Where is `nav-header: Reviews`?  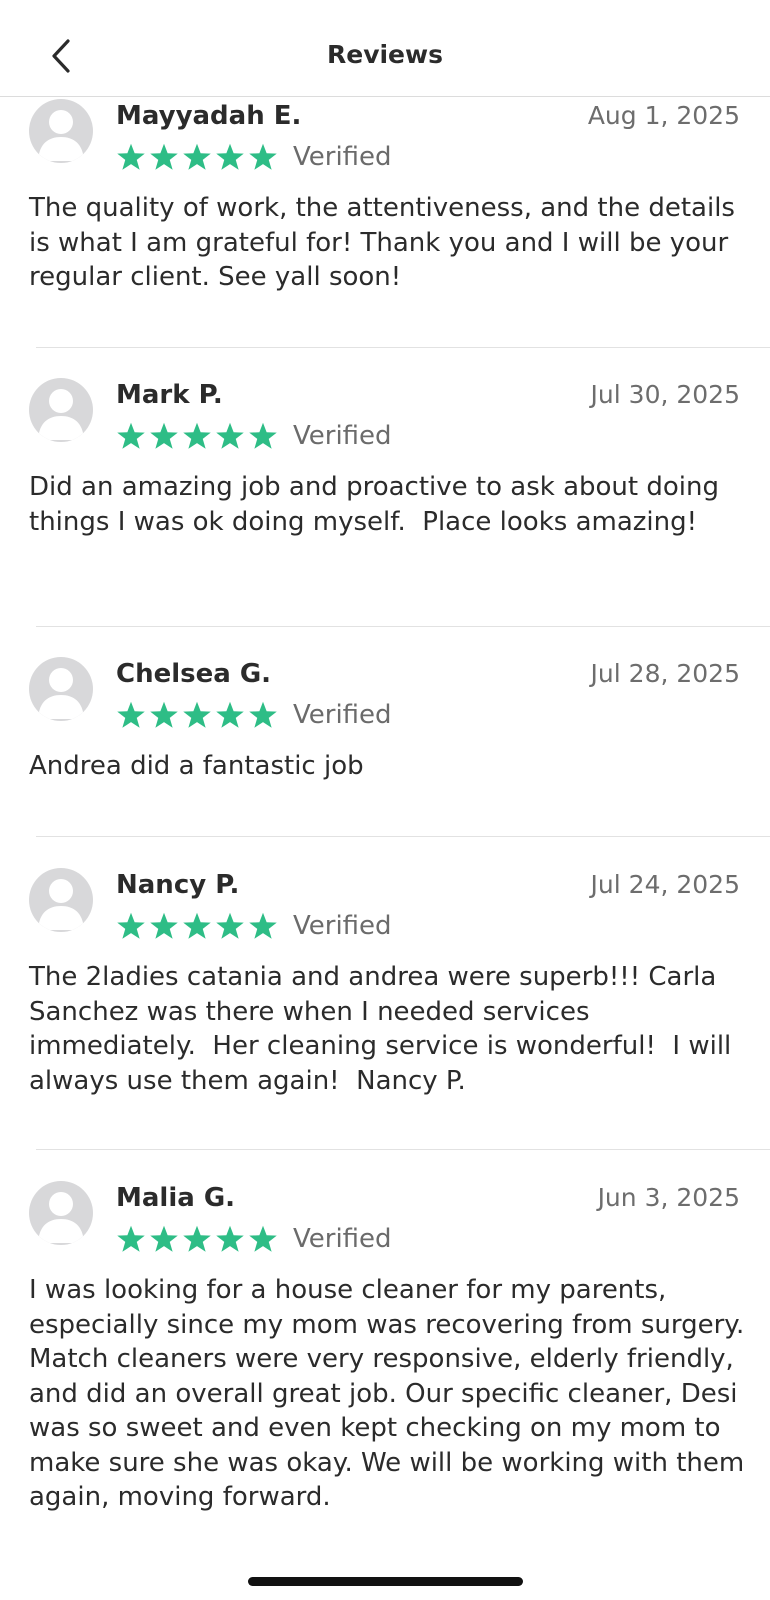
nav-header: Reviews is located at coordinates (385, 48).